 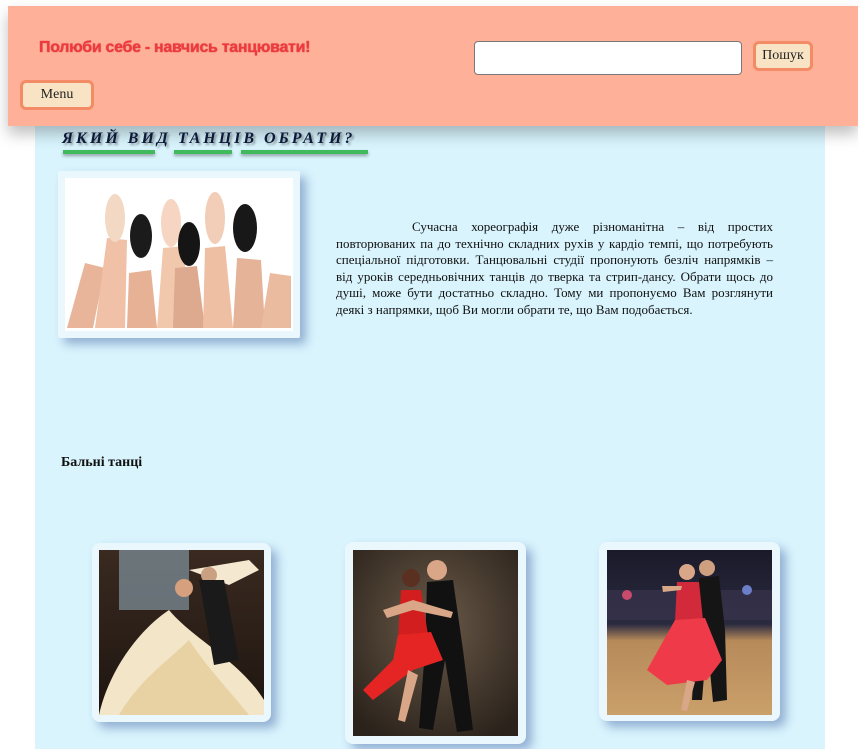 What do you see at coordinates (608, 58) in the screenshot?
I see `search-input` at bounding box center [608, 58].